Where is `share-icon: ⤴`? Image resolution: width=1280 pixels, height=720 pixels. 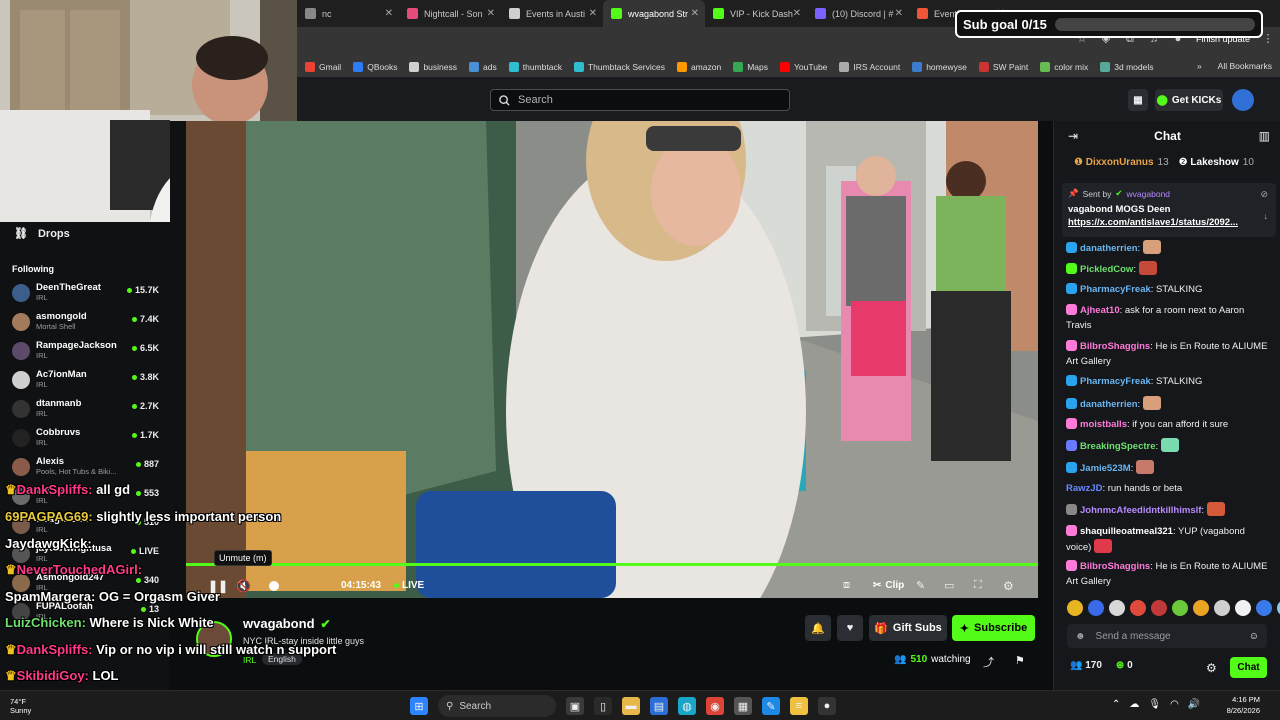 share-icon: ⤴ is located at coordinates (988, 662).